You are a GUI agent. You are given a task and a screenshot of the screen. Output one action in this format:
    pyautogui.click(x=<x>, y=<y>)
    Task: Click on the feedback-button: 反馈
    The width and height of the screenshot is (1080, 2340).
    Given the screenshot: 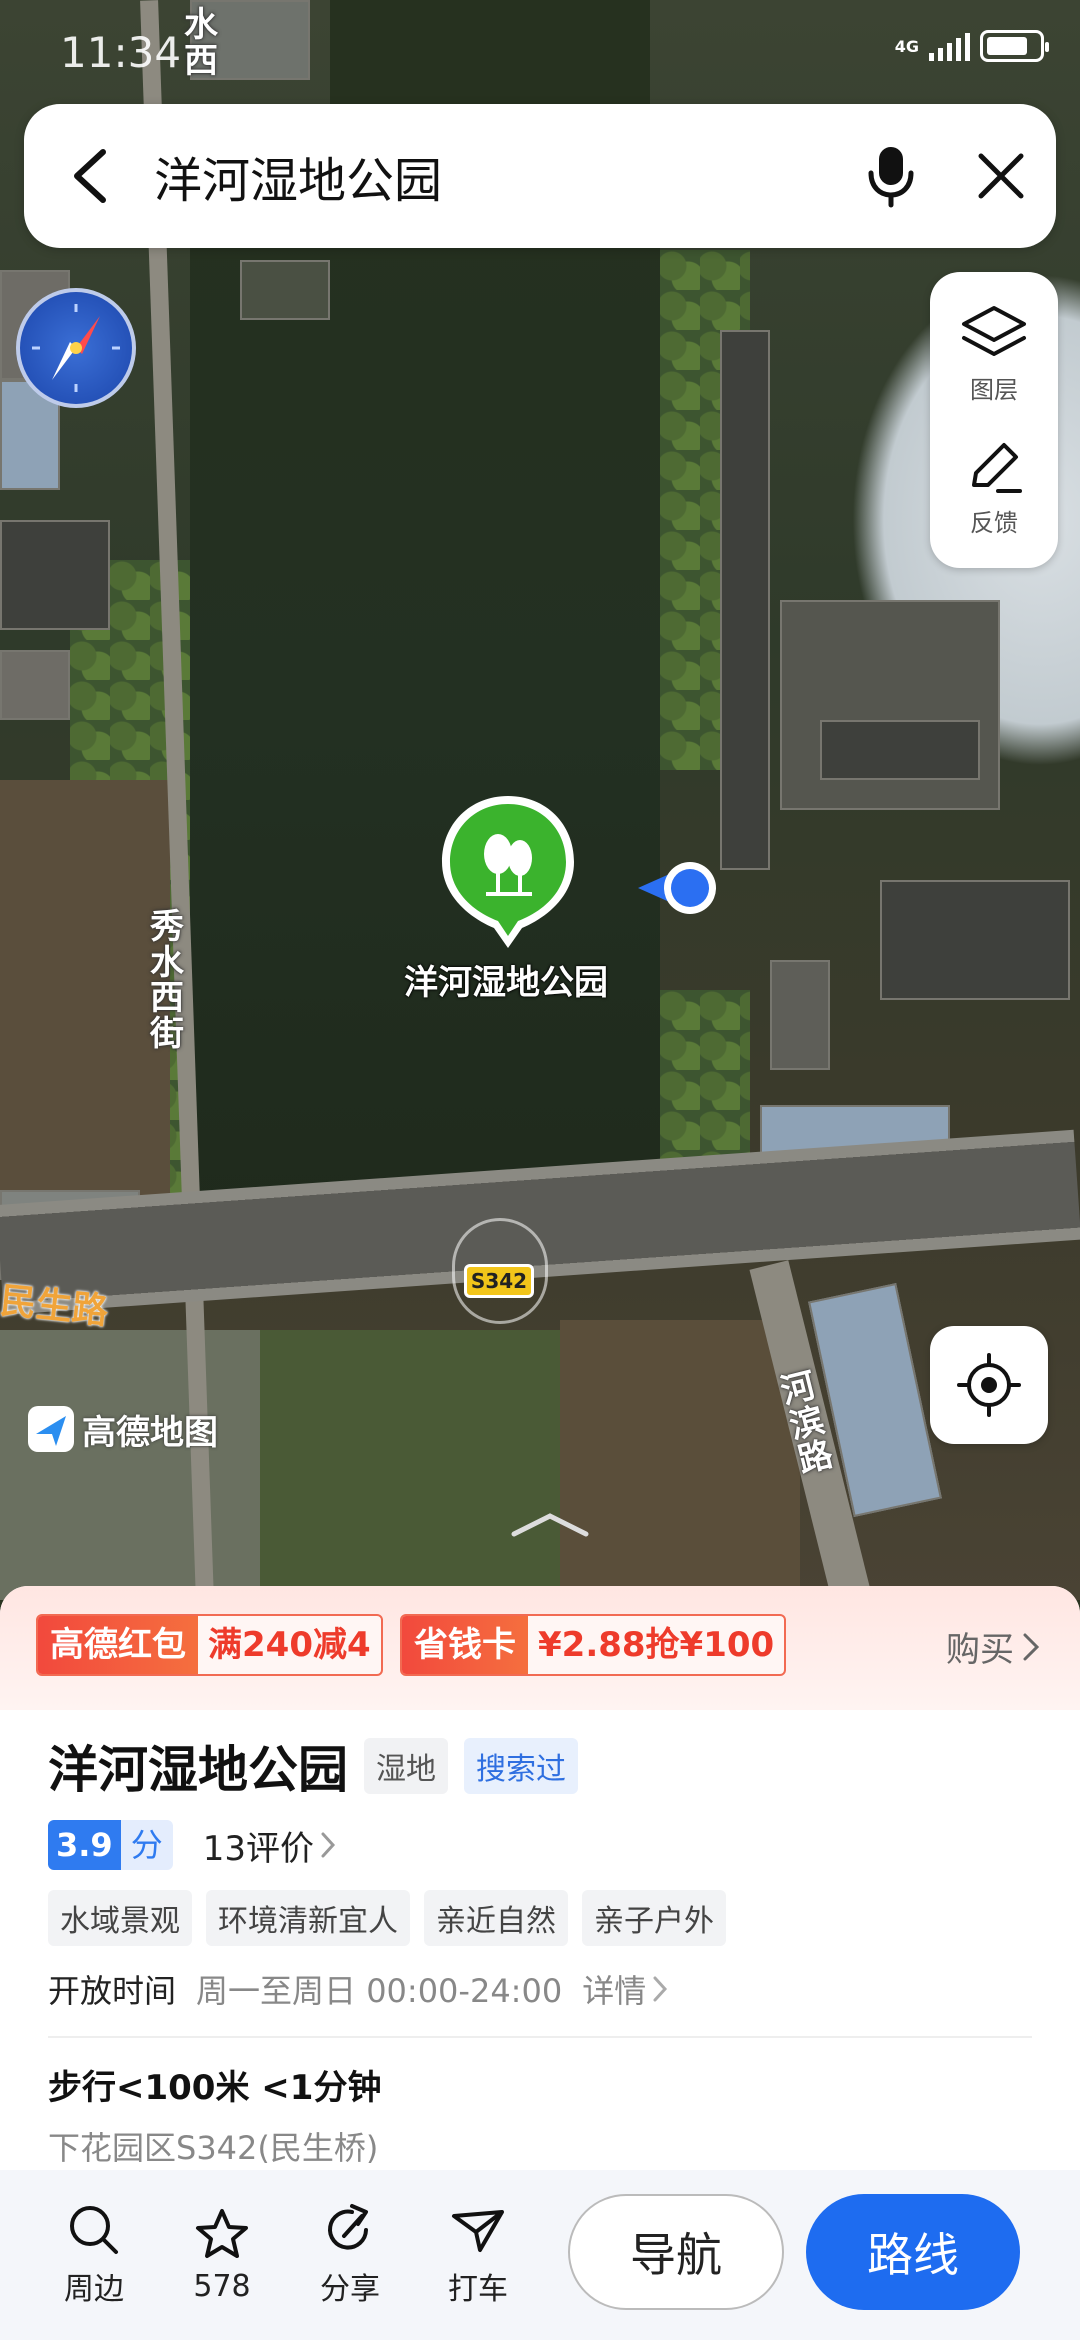 What is the action you would take?
    pyautogui.click(x=994, y=486)
    